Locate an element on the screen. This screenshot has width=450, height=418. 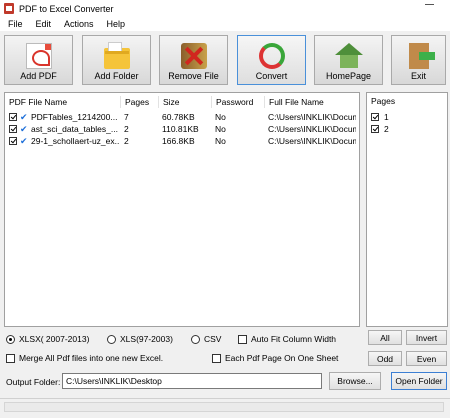
page-item: 1 is located at coordinates (406, 117).